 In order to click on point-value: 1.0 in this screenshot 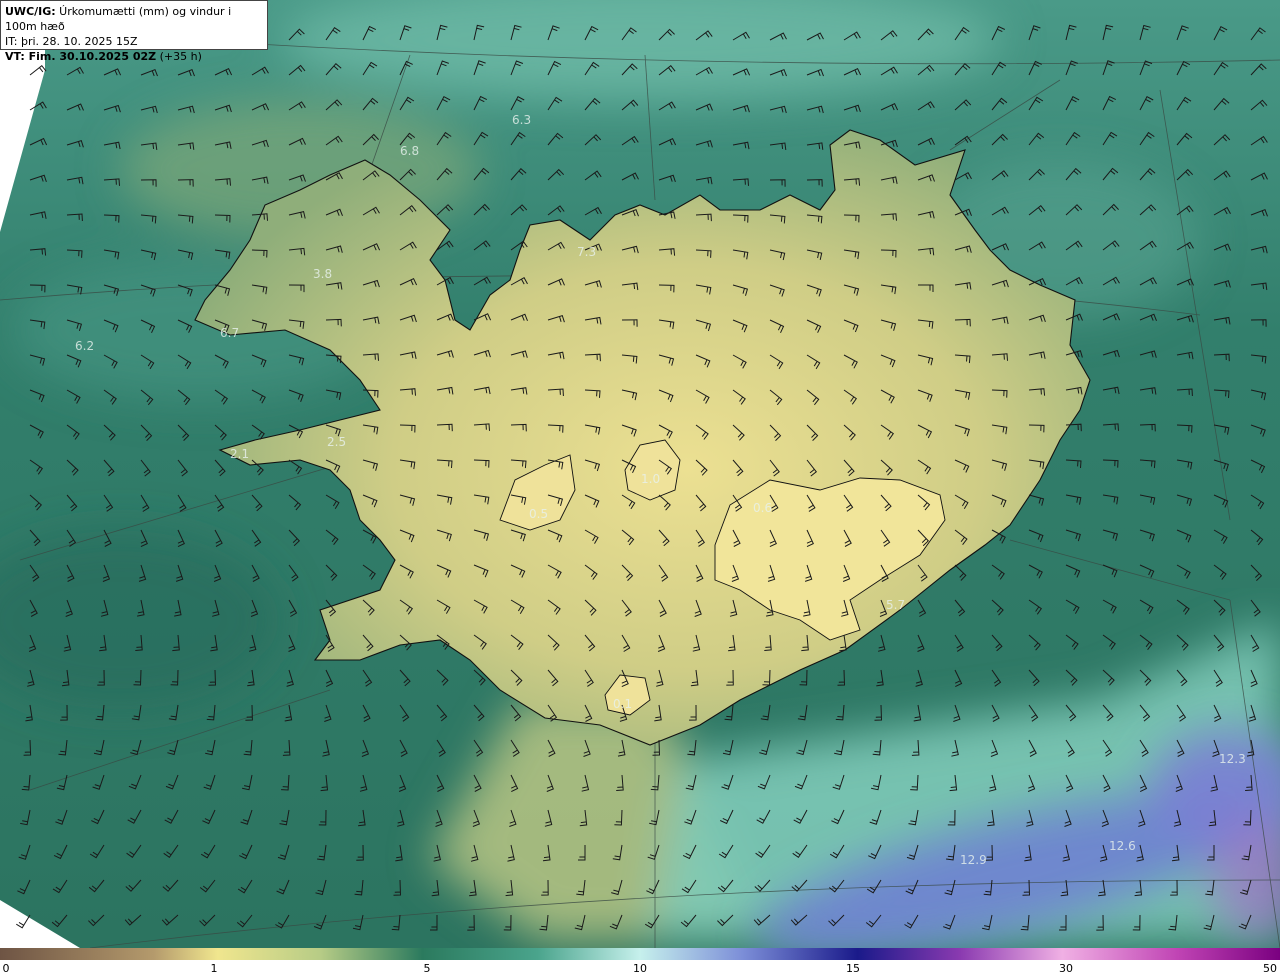, I will do `click(650, 479)`.